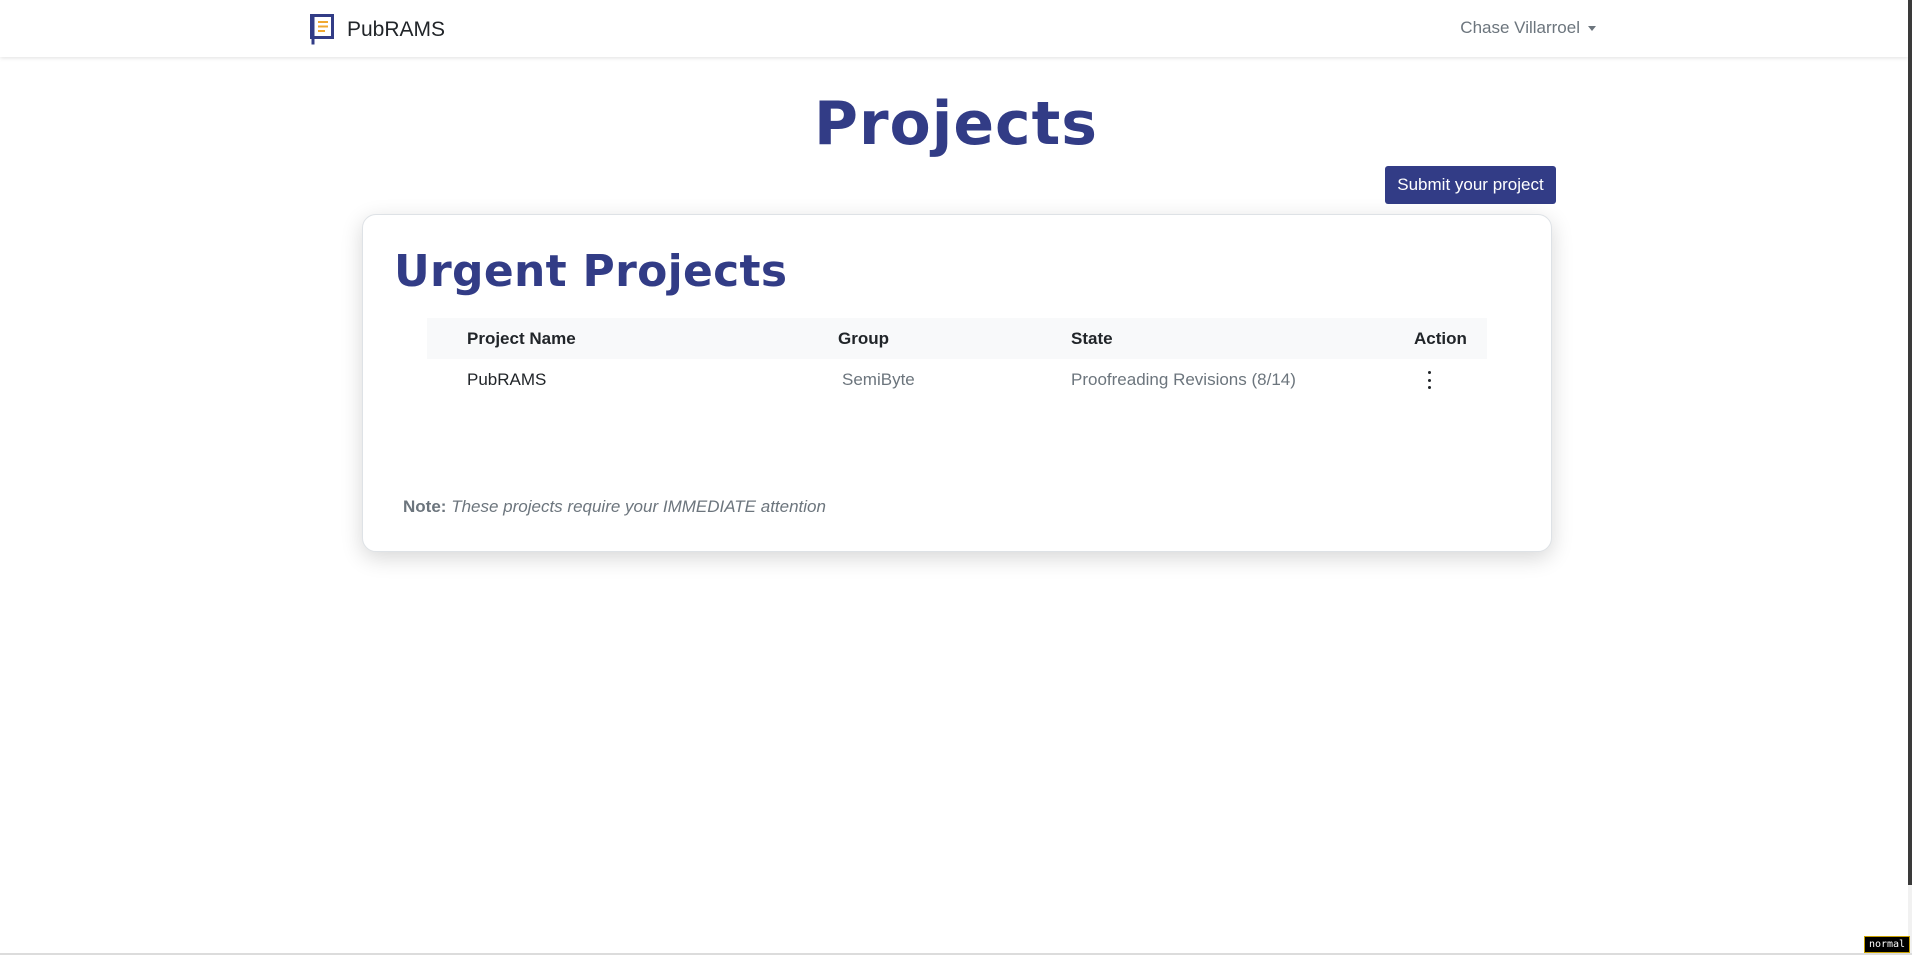 This screenshot has height=955, width=1912. Describe the element at coordinates (396, 29) in the screenshot. I see `brand-name: PubRAMS` at that location.